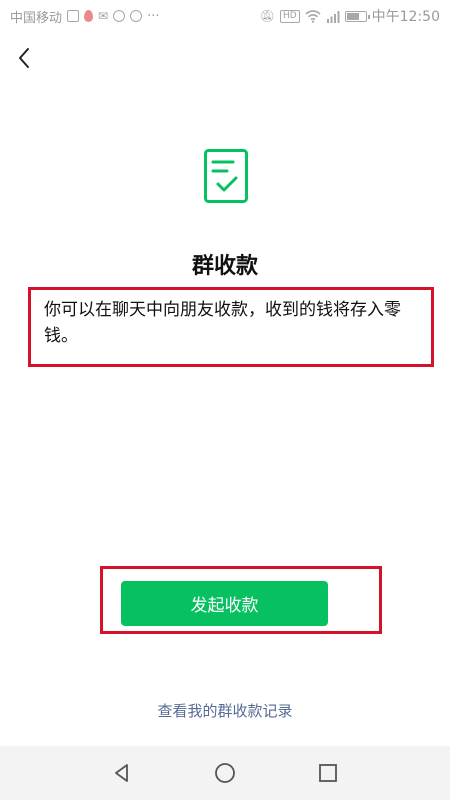  I want to click on description-text: 你可以在聊天中向朋友收款，收到的钱将存入零钱。, so click(222, 323).